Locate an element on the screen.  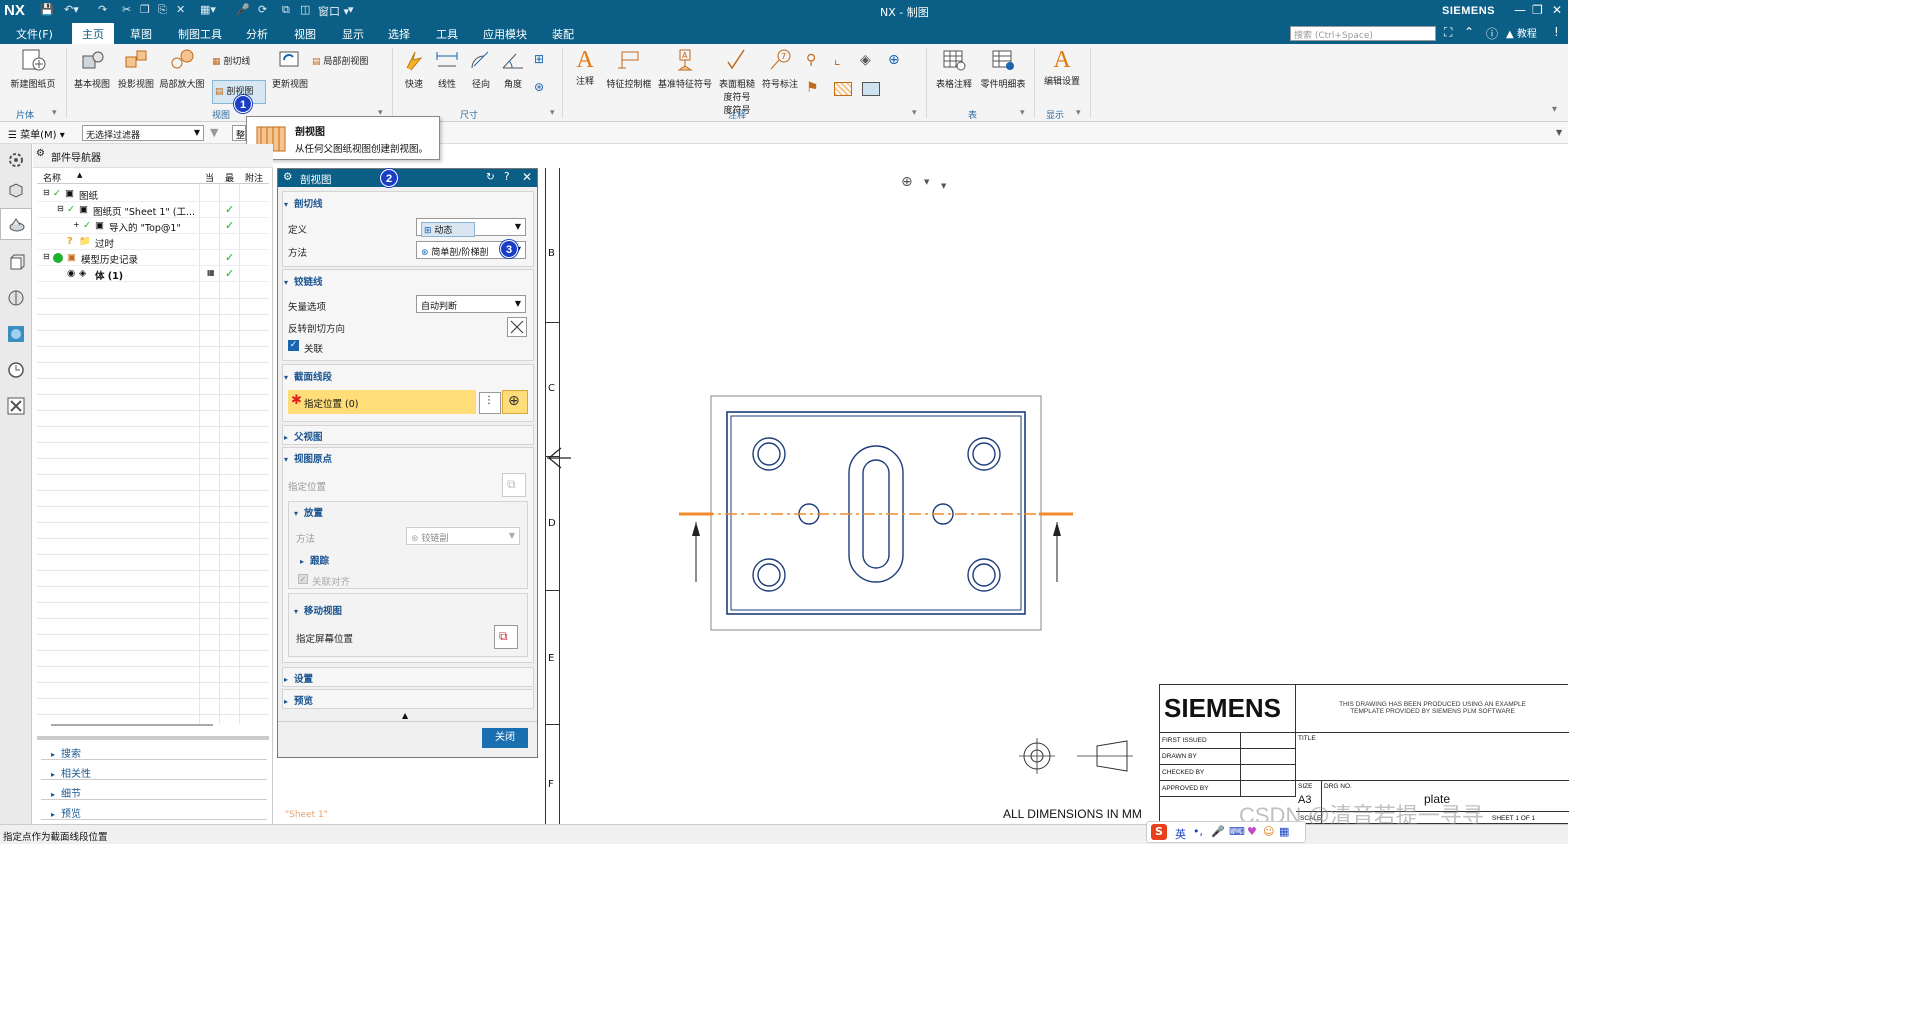
linear-dimension-button: 线性 is located at coordinates (447, 69).